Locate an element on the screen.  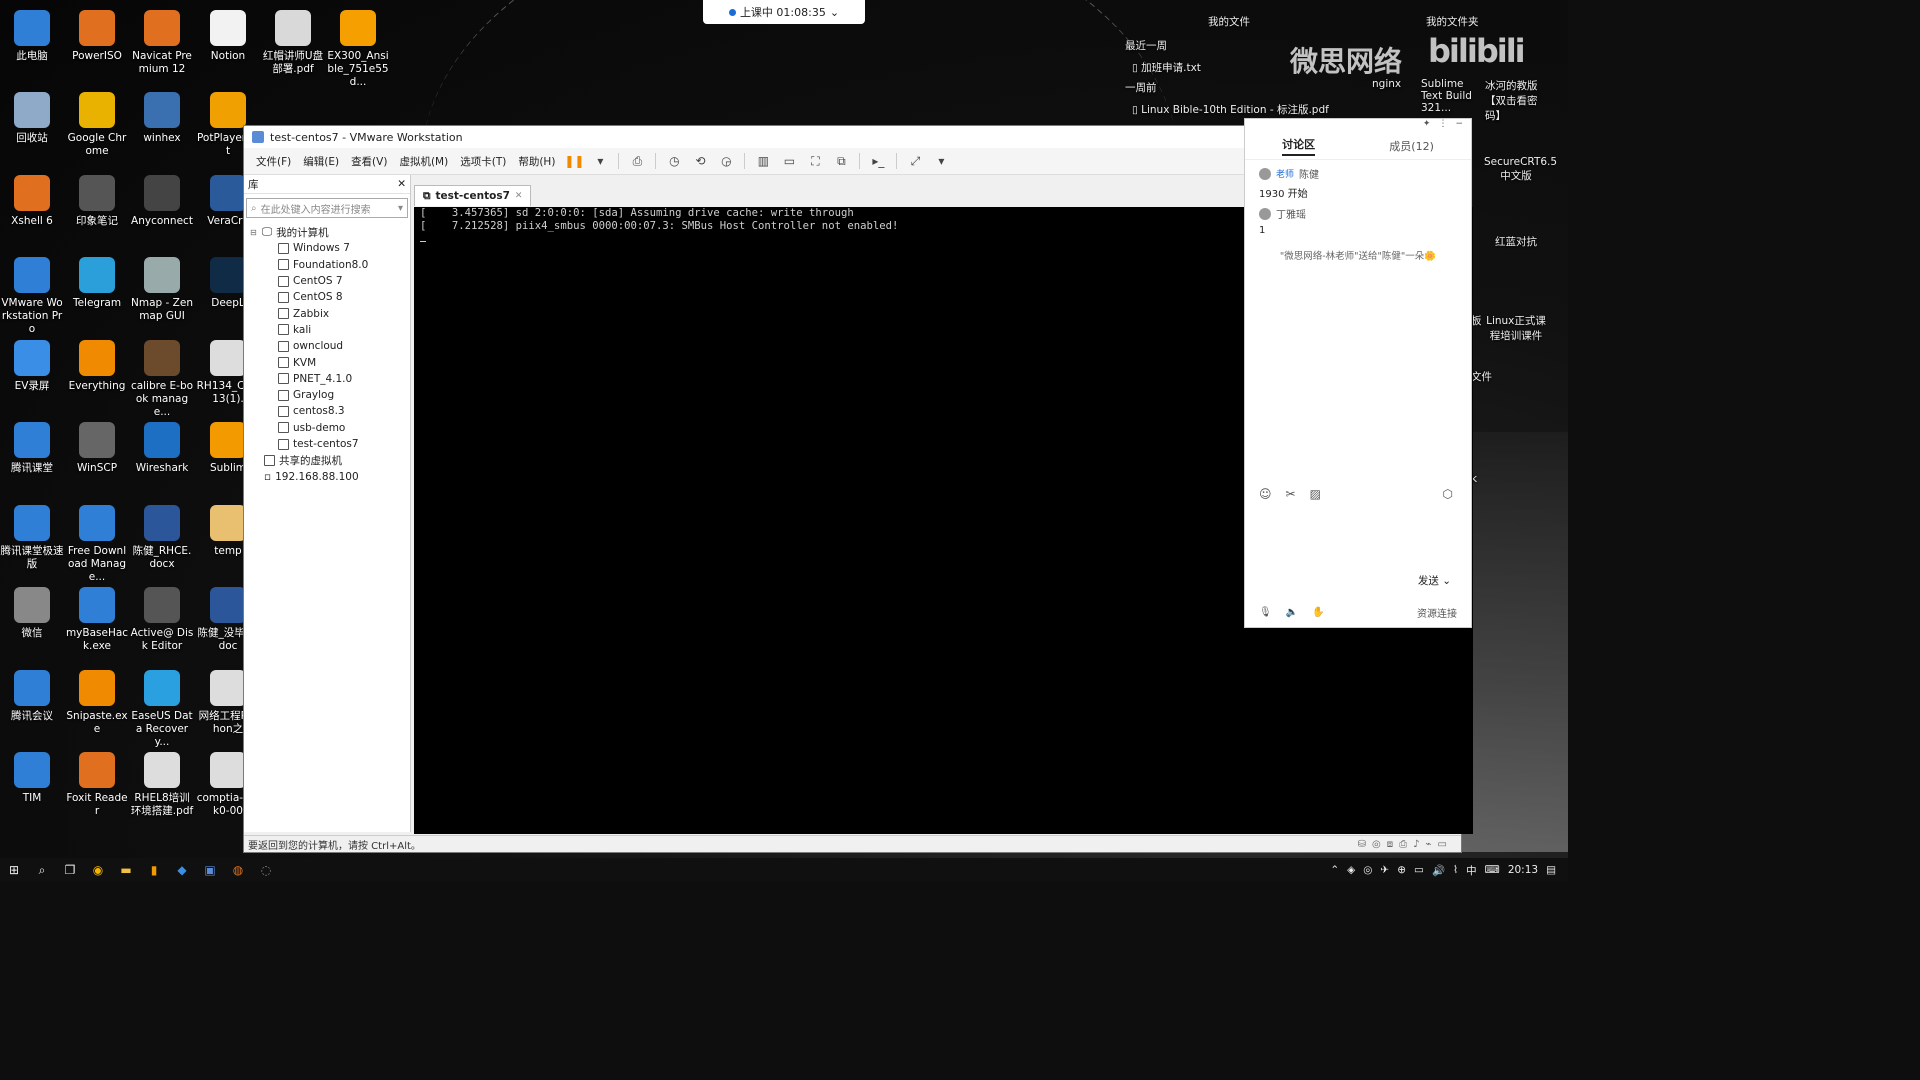
desktop-icon: VMware Workstation Pro is located at coordinates (32, 296).